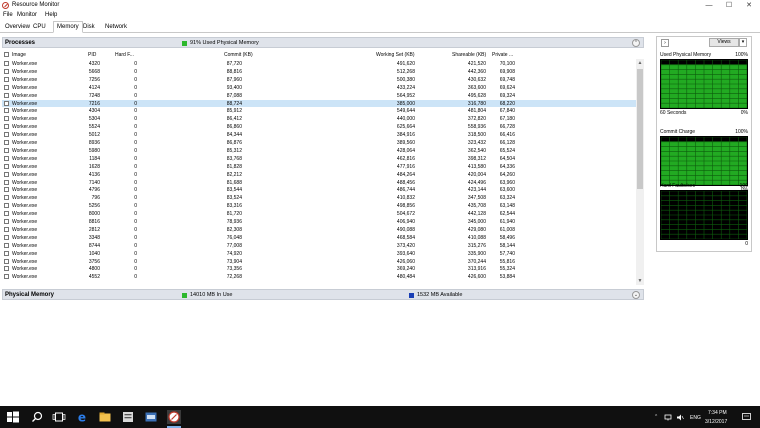 The height and width of the screenshot is (428, 760). Describe the element at coordinates (746, 417) in the screenshot. I see `notifications-icon` at that location.